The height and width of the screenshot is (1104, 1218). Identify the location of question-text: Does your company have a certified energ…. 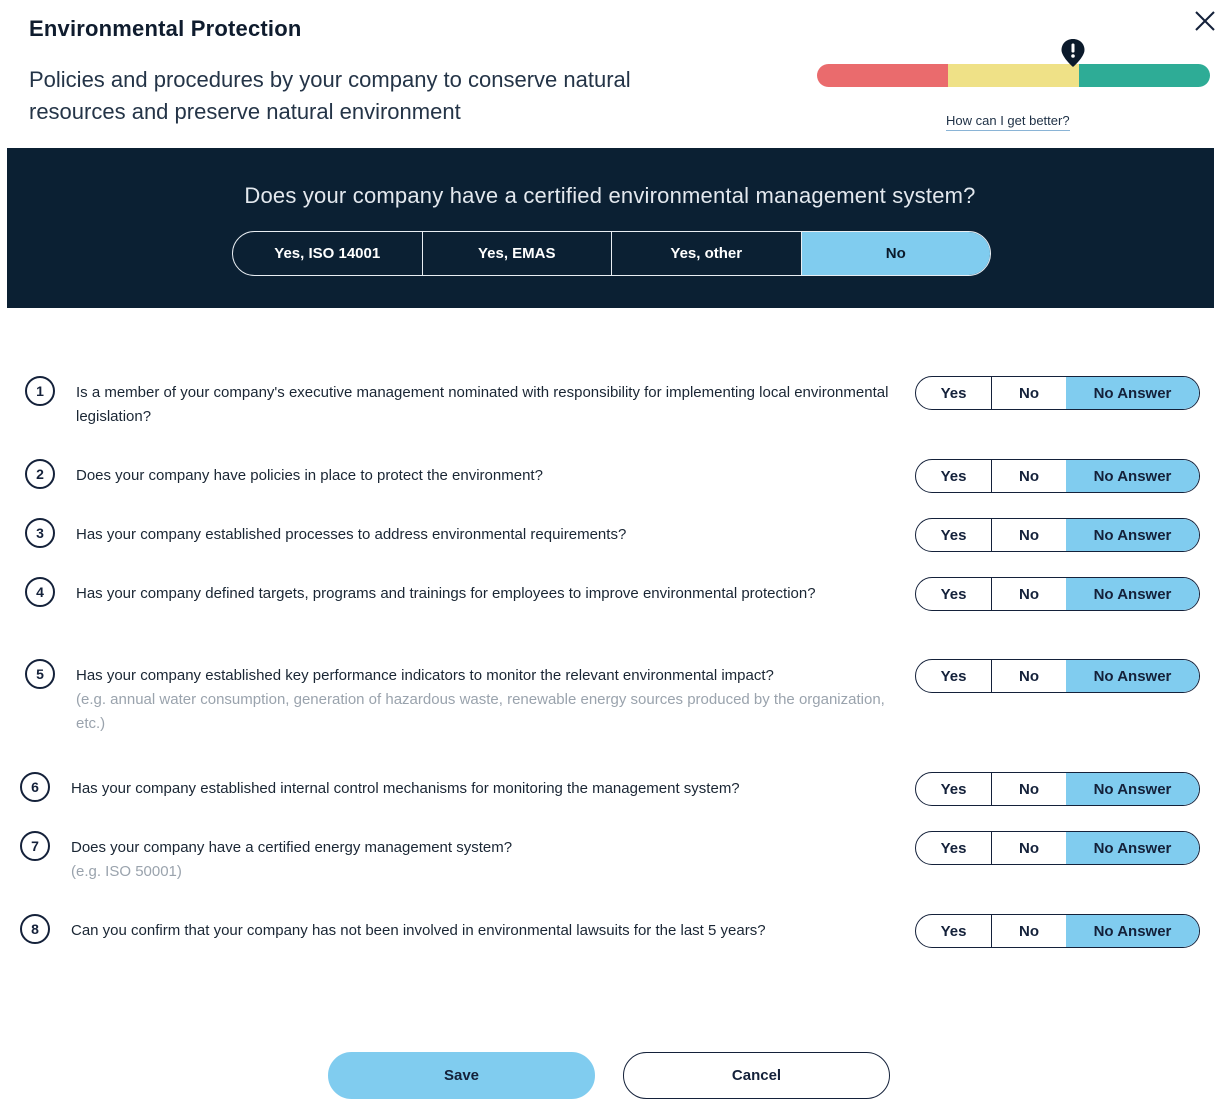
(486, 860).